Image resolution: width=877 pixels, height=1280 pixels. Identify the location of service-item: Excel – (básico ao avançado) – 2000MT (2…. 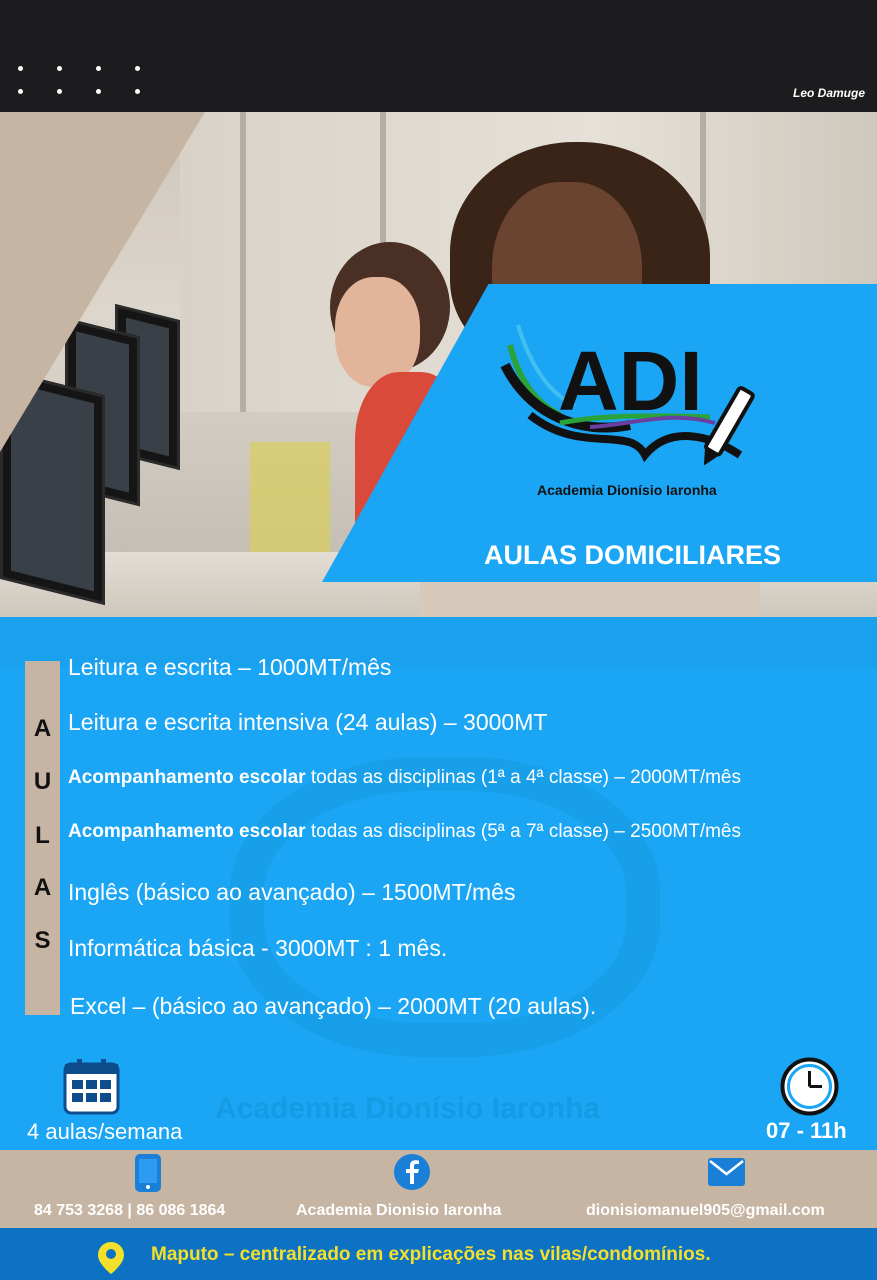
(333, 1006).